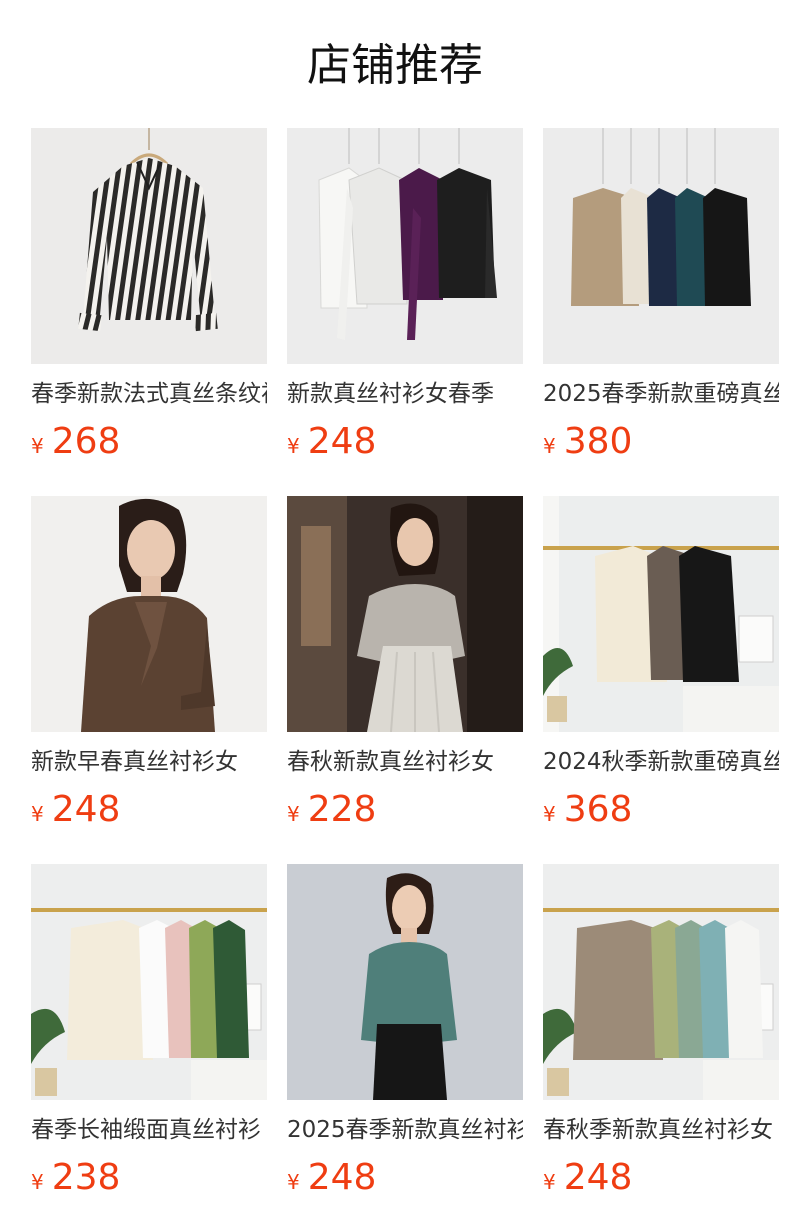 The width and height of the screenshot is (790, 1232). Describe the element at coordinates (395, 65) in the screenshot. I see `page-title: 店铺推荐` at that location.